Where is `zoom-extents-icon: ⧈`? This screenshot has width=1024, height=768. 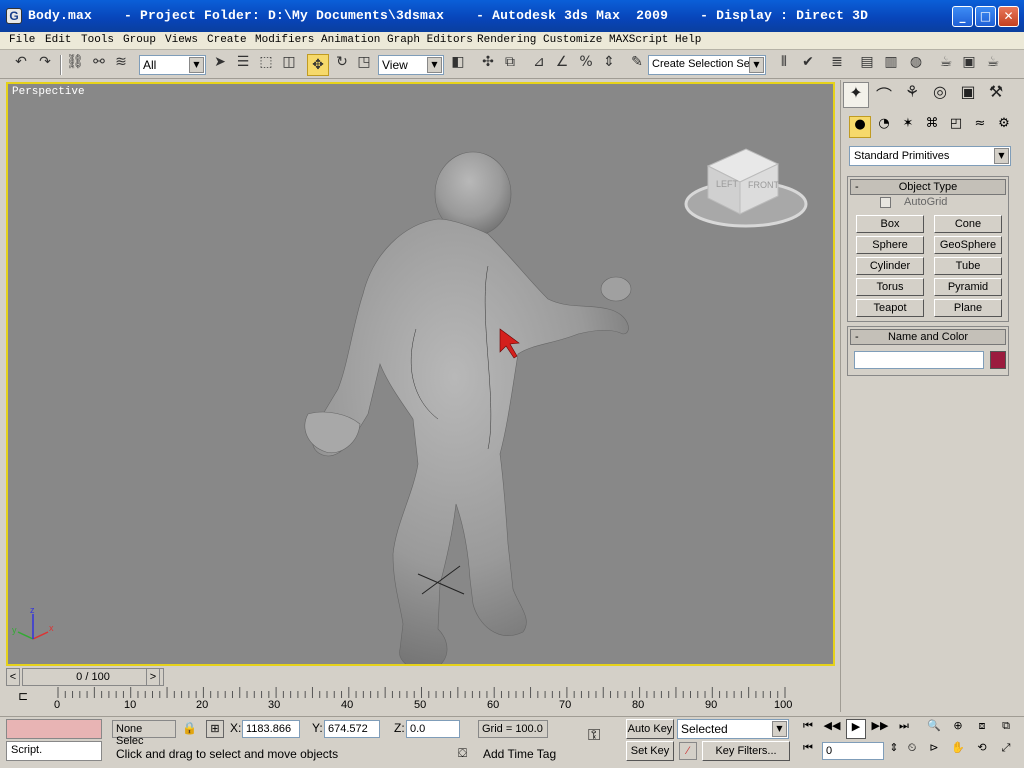
zoom-extents-icon: ⧈ is located at coordinates (982, 729).